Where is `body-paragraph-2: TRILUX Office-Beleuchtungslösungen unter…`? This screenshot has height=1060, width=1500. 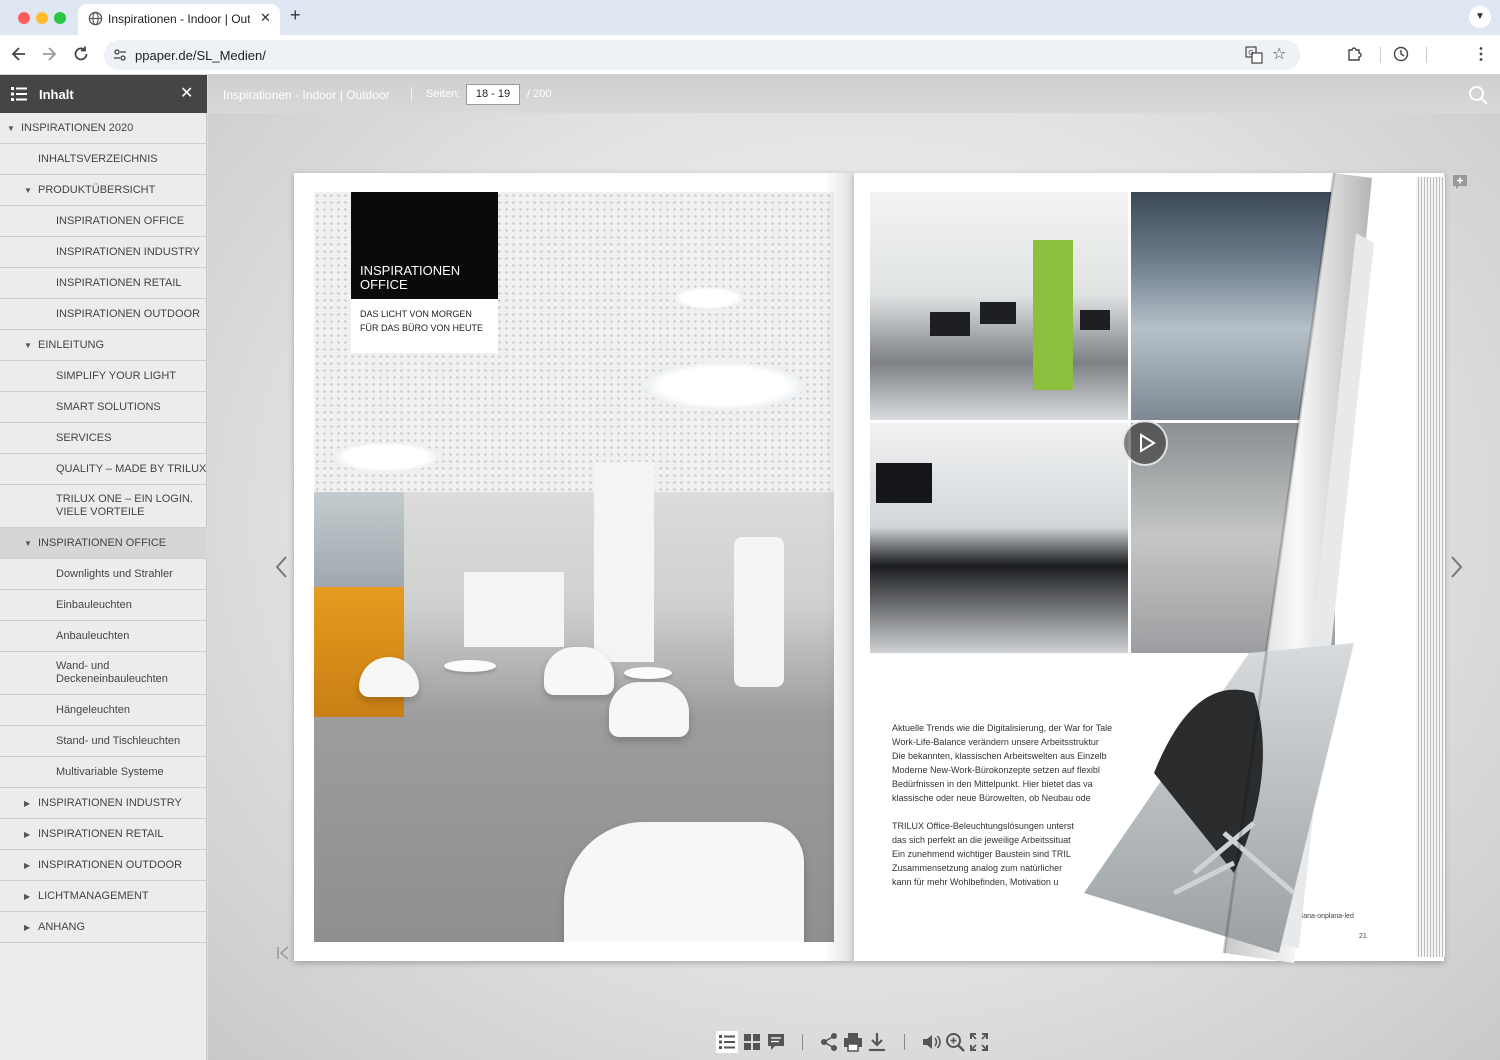
body-paragraph-2: TRILUX Office-Beleuchtungslösungen unter… is located at coordinates (983, 854).